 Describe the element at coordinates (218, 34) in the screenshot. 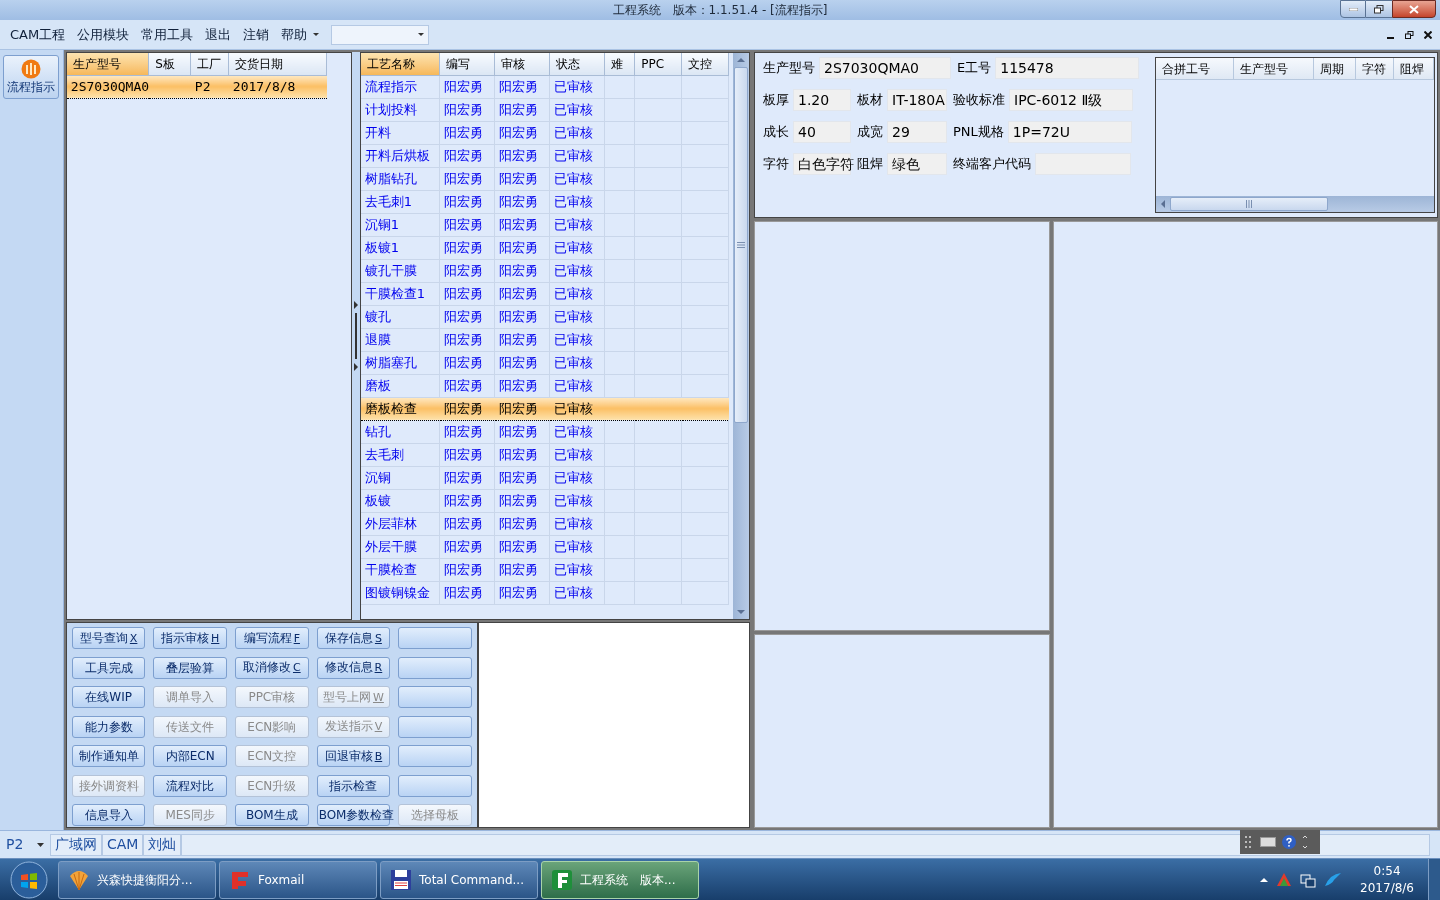

I see `menu-item: 退出` at that location.